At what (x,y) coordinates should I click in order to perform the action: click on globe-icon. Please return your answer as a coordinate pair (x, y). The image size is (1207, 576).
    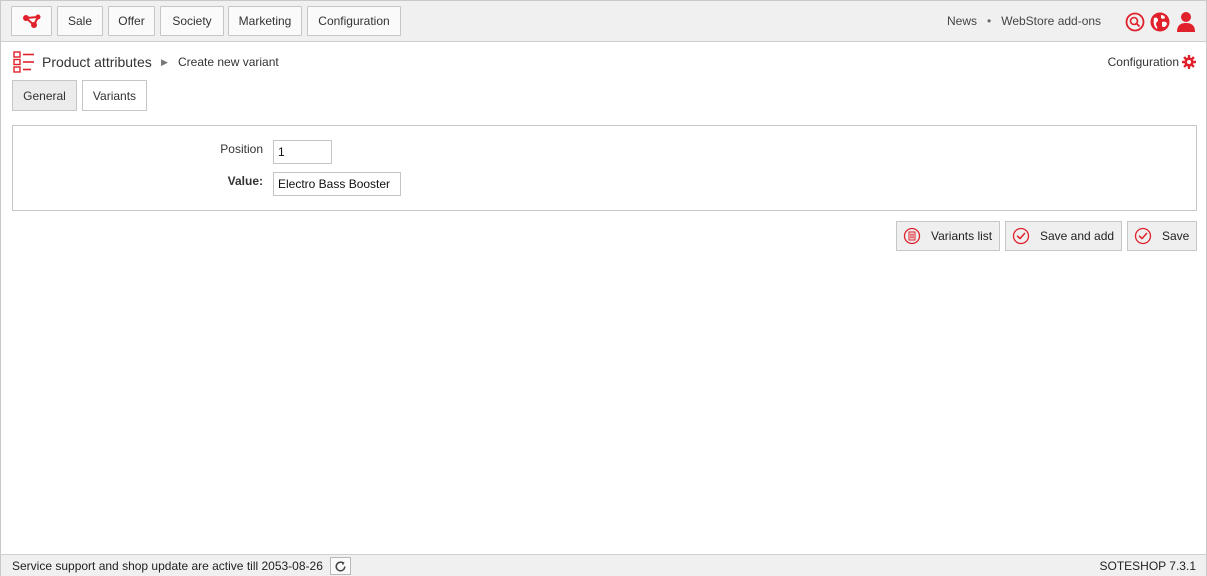
    Looking at the image, I should click on (1159, 21).